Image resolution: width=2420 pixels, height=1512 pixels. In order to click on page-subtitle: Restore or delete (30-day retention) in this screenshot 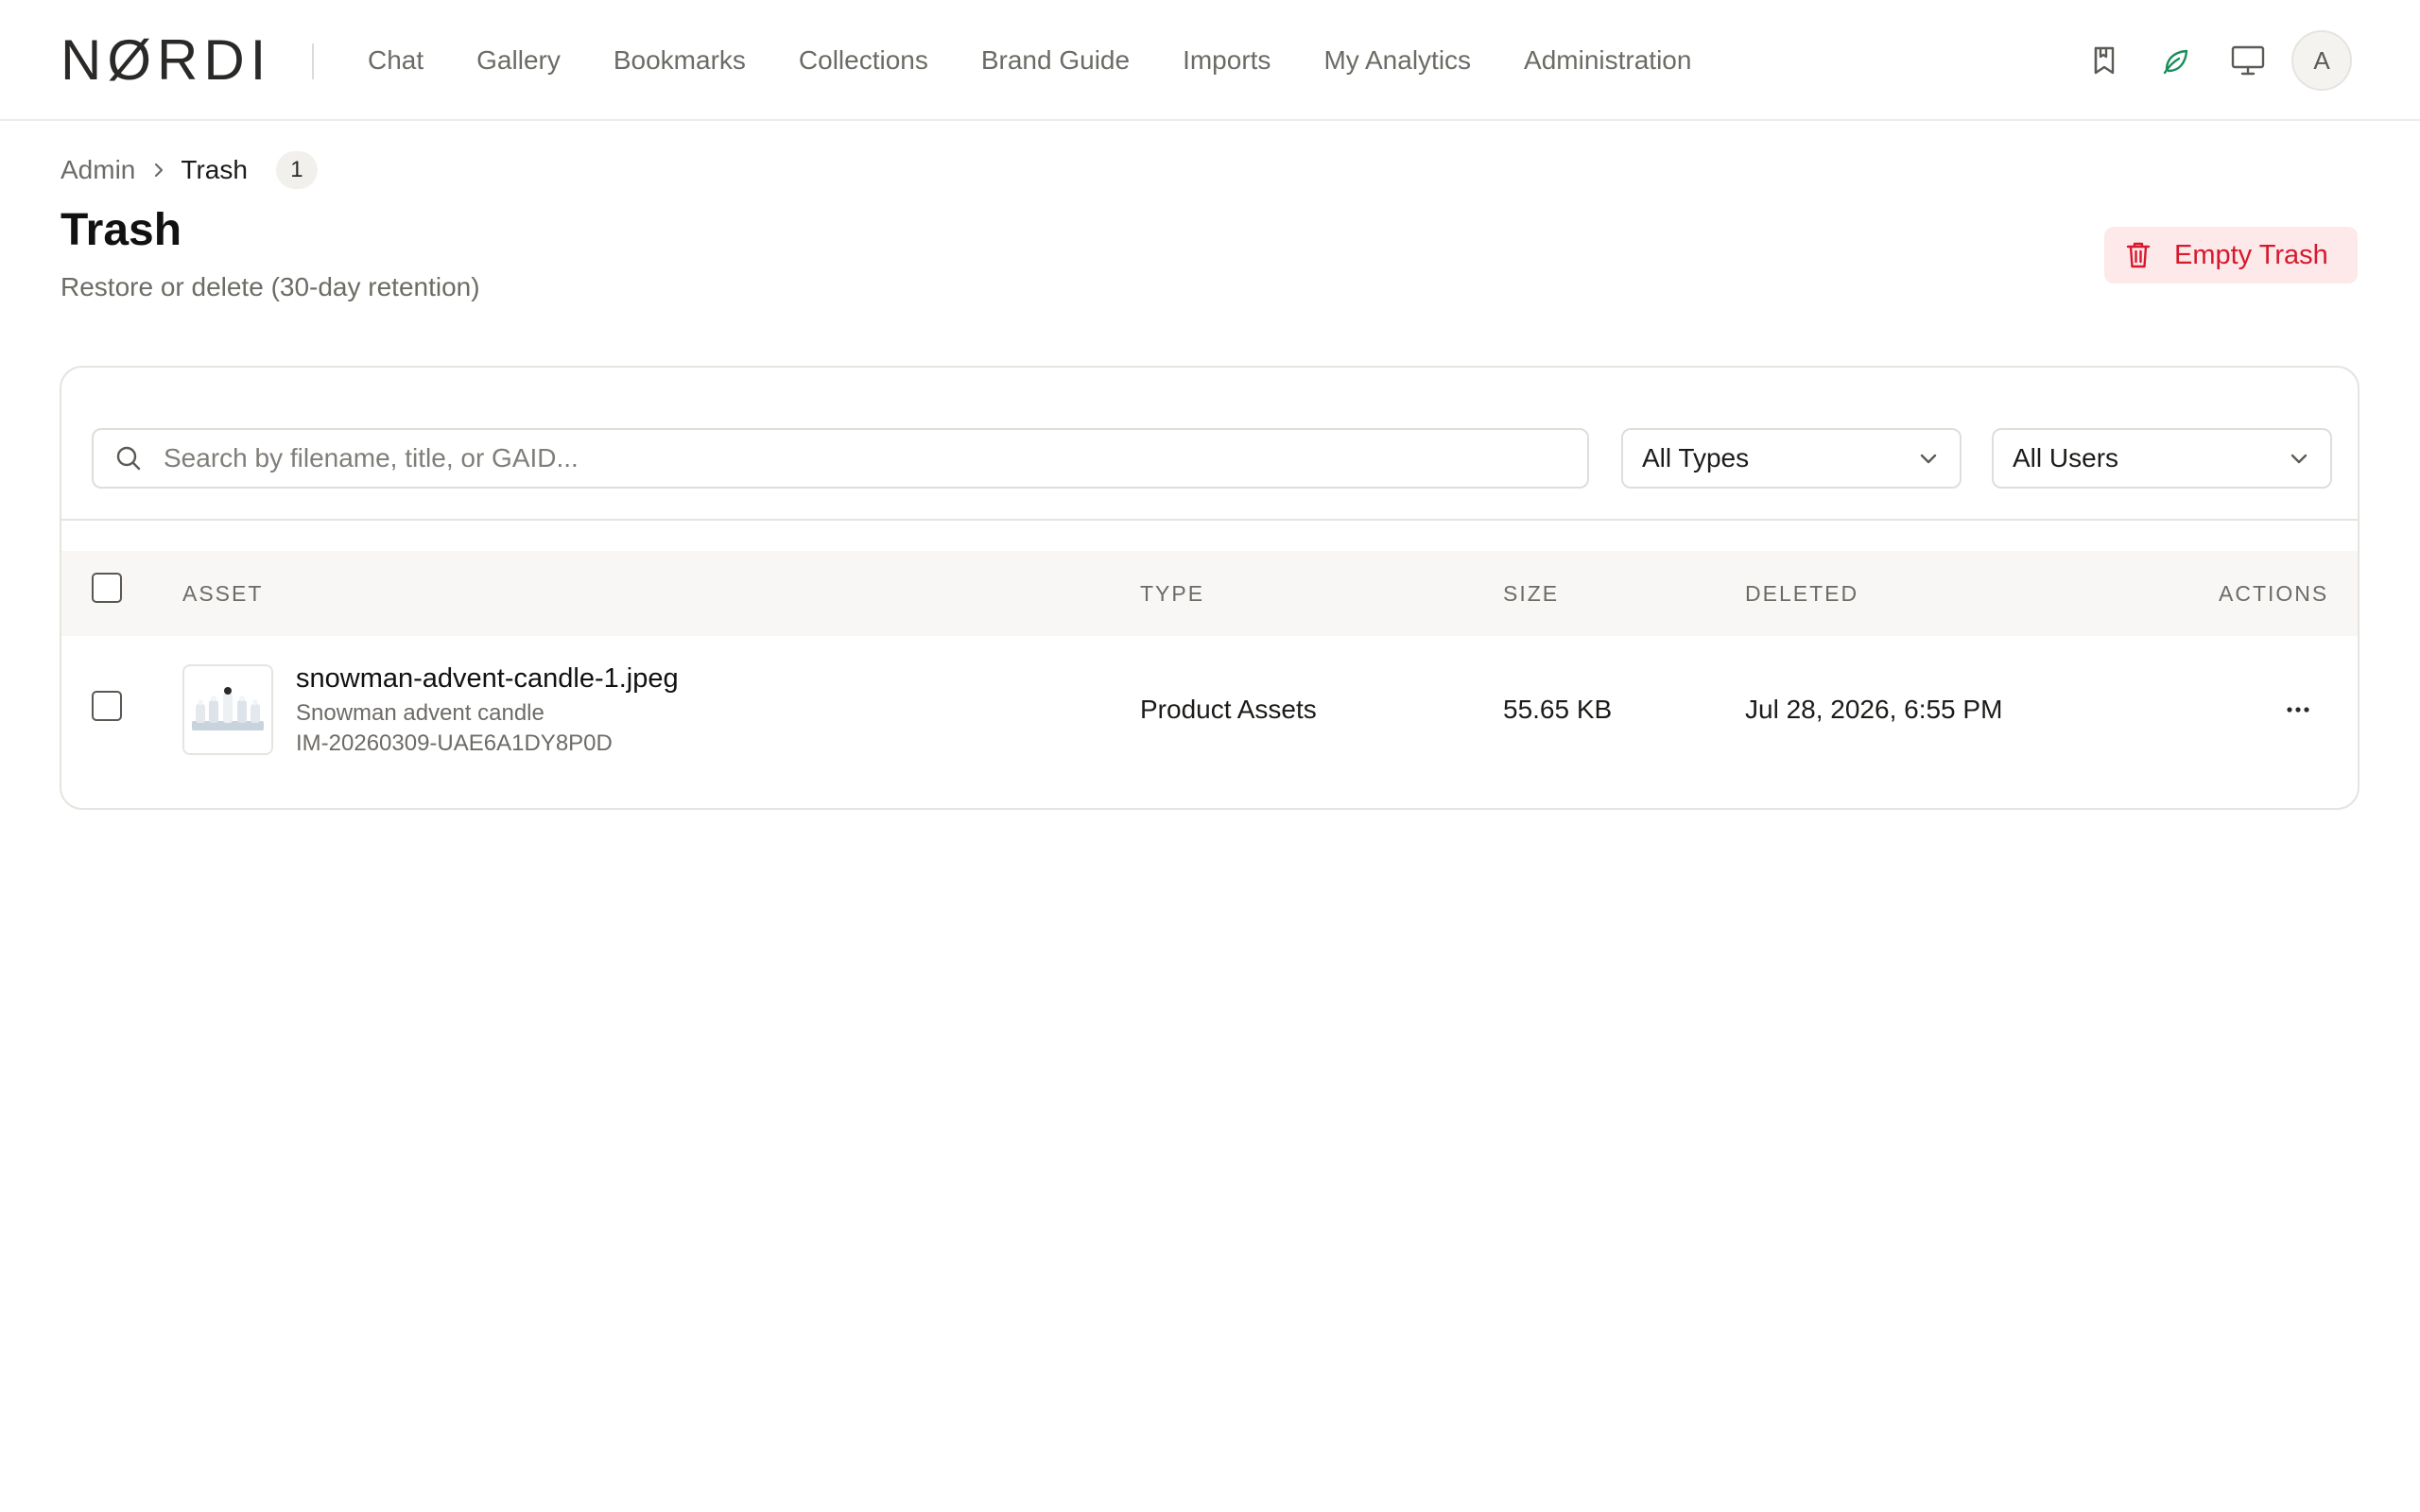, I will do `click(270, 286)`.